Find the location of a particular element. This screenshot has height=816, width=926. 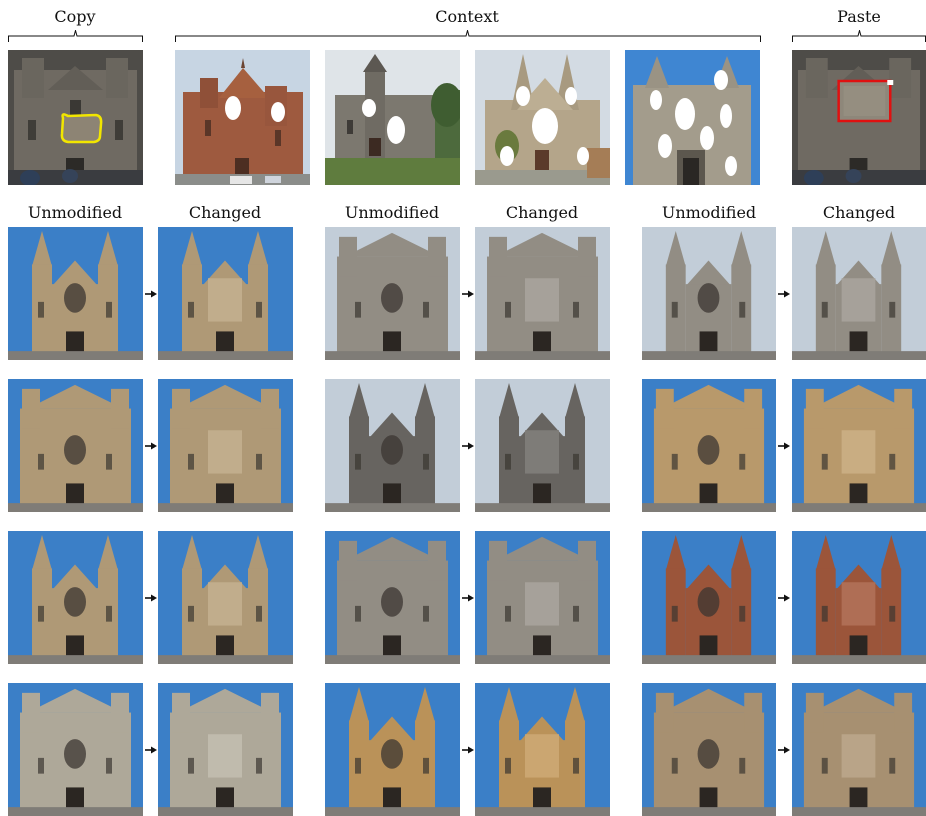

unmodified-image-r4-c2 is located at coordinates (392, 749).